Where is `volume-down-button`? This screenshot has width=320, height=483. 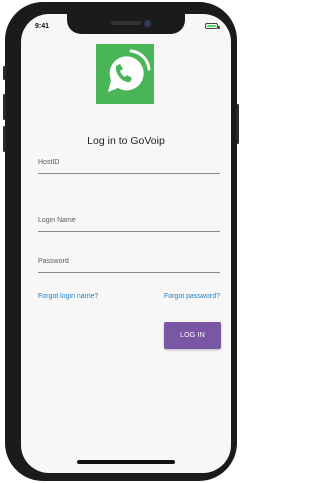
volume-down-button is located at coordinates (4, 139).